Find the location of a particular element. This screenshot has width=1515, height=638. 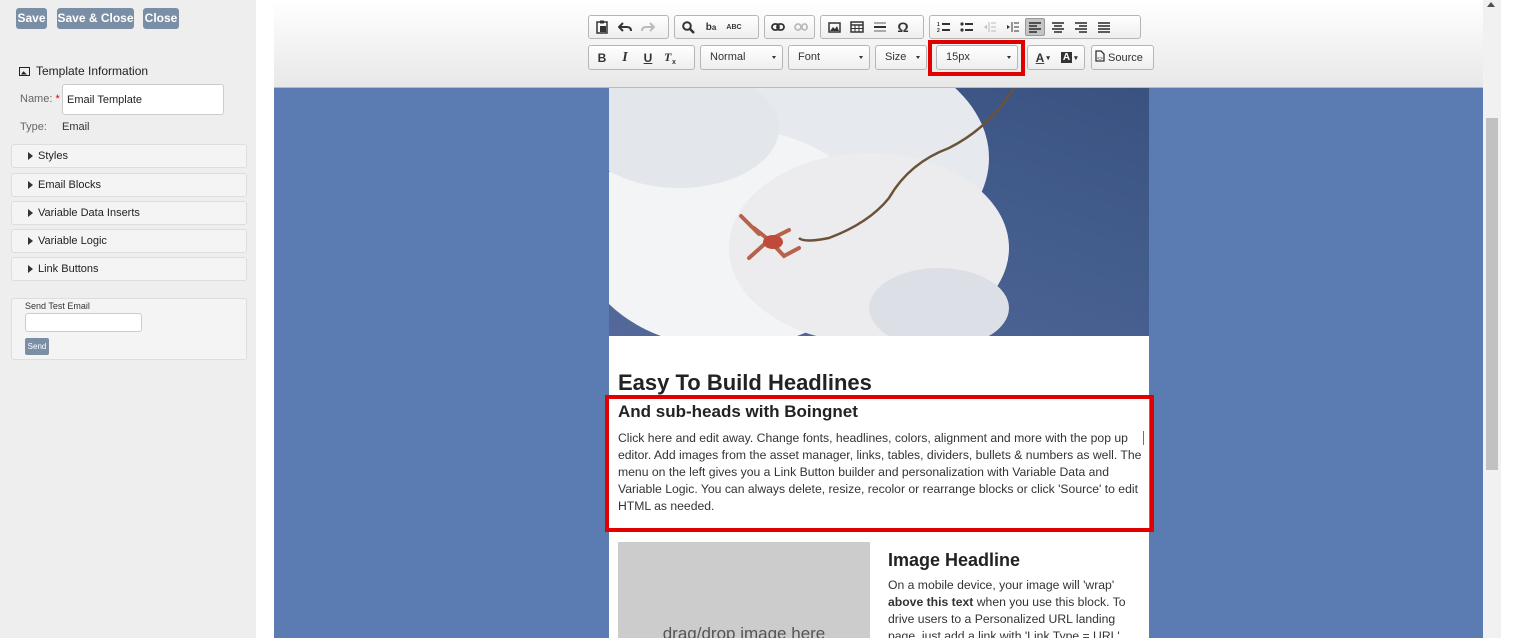

bg-color-label: A is located at coordinates (1066, 57).